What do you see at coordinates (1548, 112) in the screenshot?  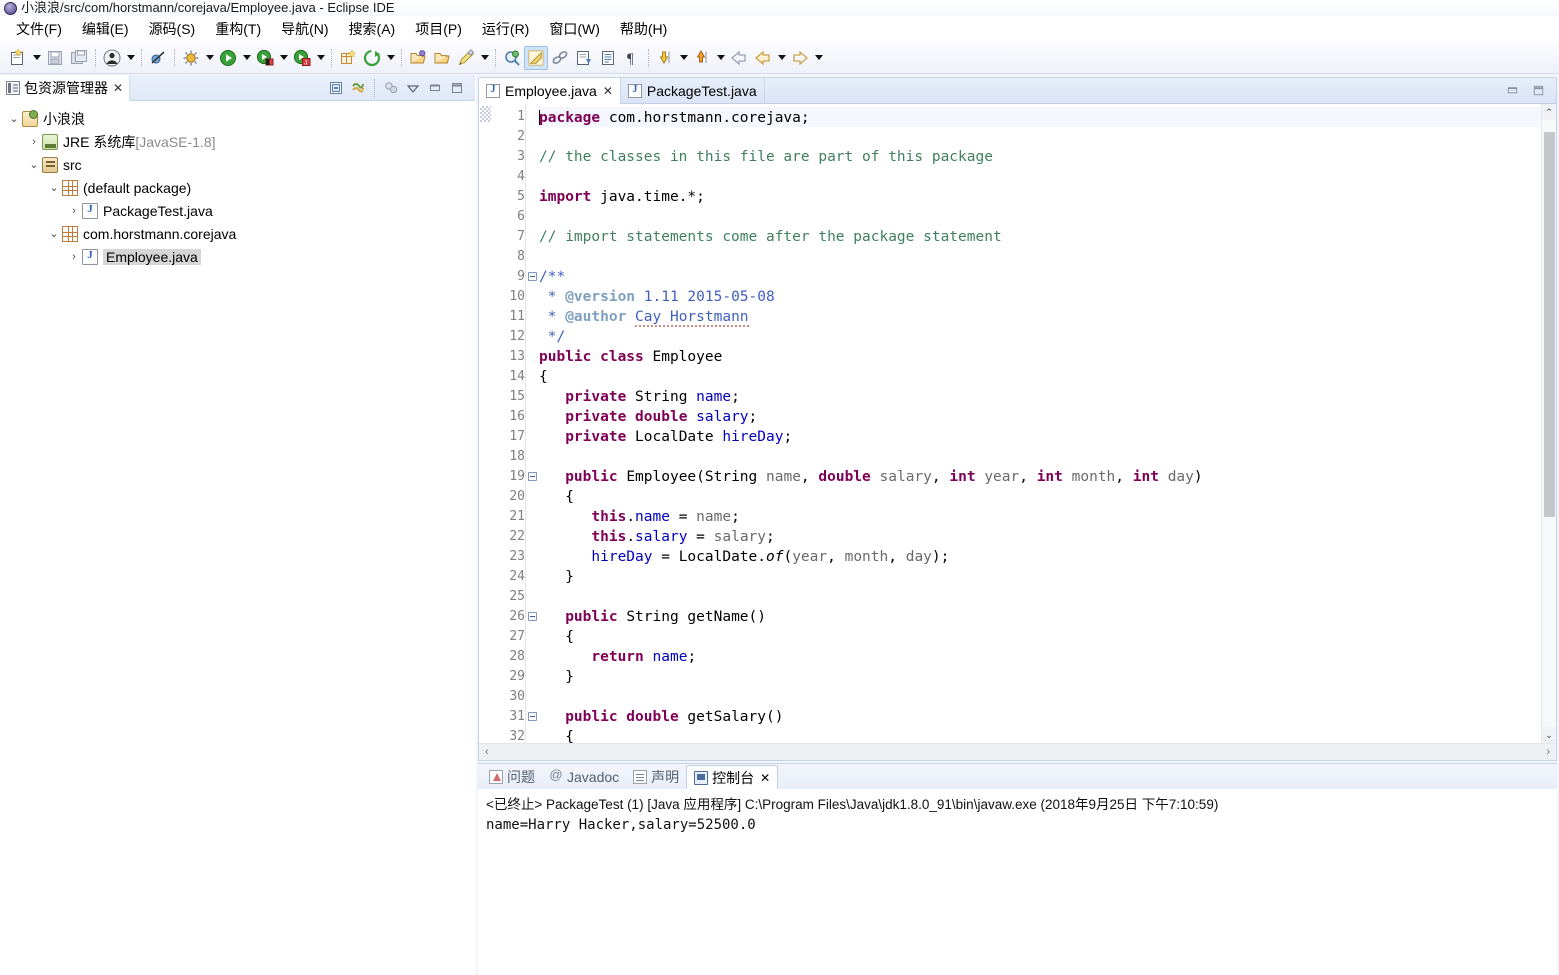 I see `scroll-up-icon: ⌃` at bounding box center [1548, 112].